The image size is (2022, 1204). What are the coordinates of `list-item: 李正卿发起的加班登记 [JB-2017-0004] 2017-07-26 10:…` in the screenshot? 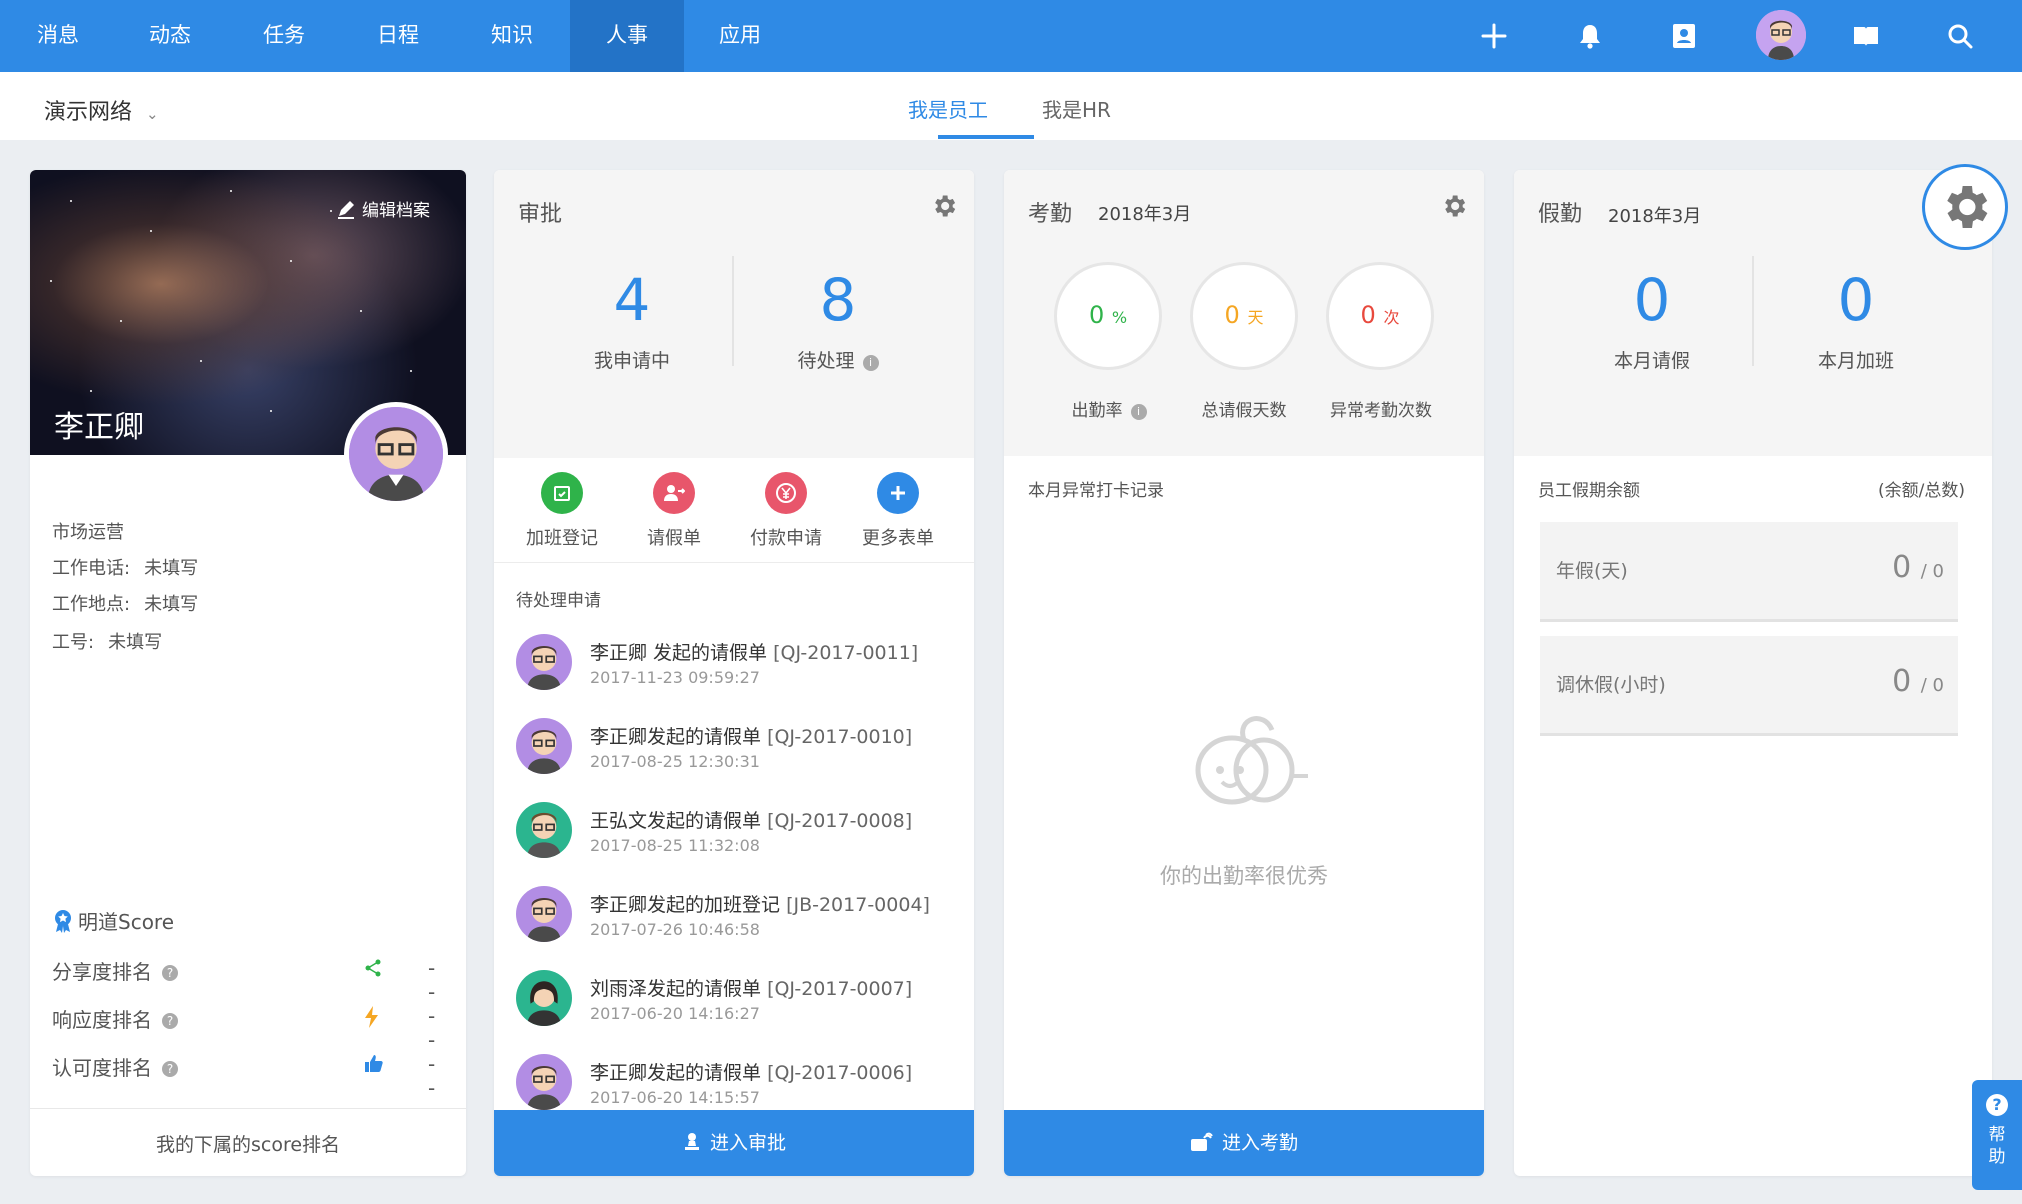 It's located at (731, 922).